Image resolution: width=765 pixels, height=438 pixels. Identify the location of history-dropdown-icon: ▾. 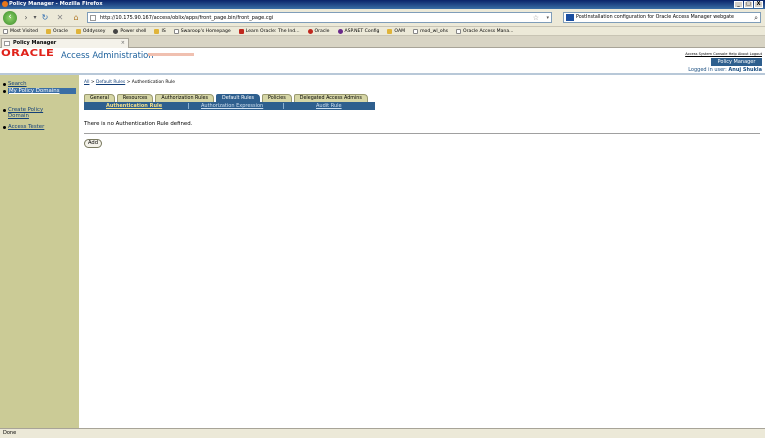
(35, 18).